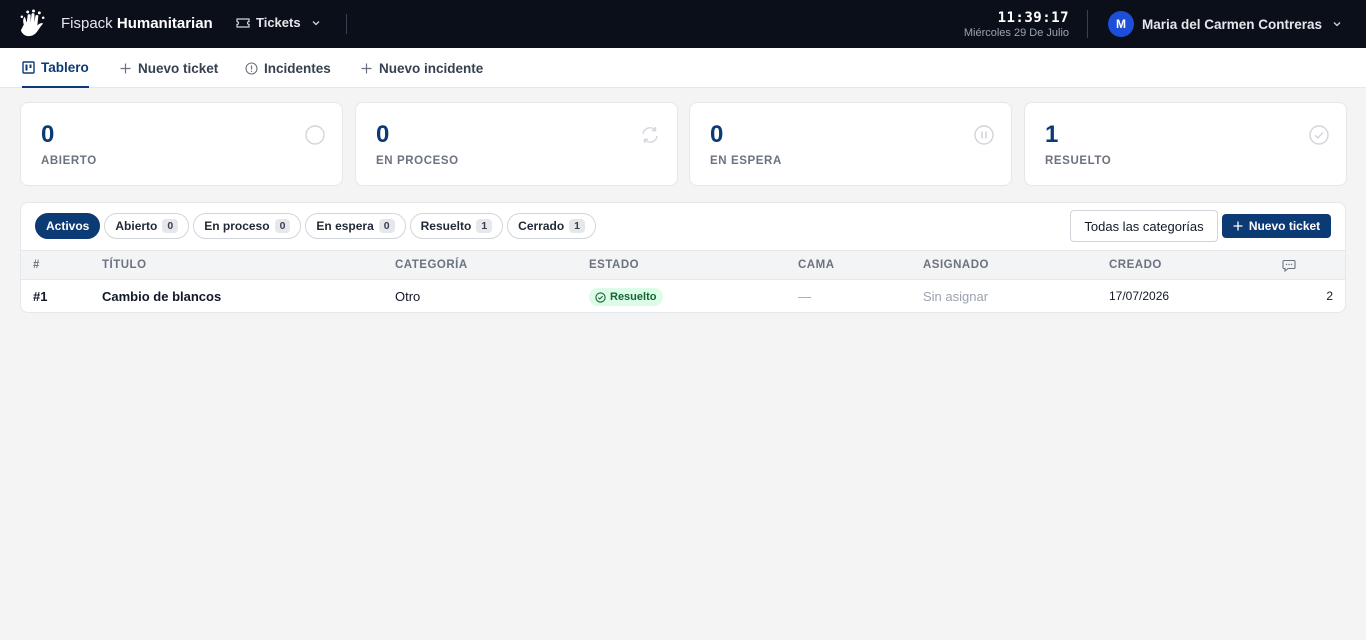  Describe the element at coordinates (1052, 134) in the screenshot. I see `stat-value: 1` at that location.